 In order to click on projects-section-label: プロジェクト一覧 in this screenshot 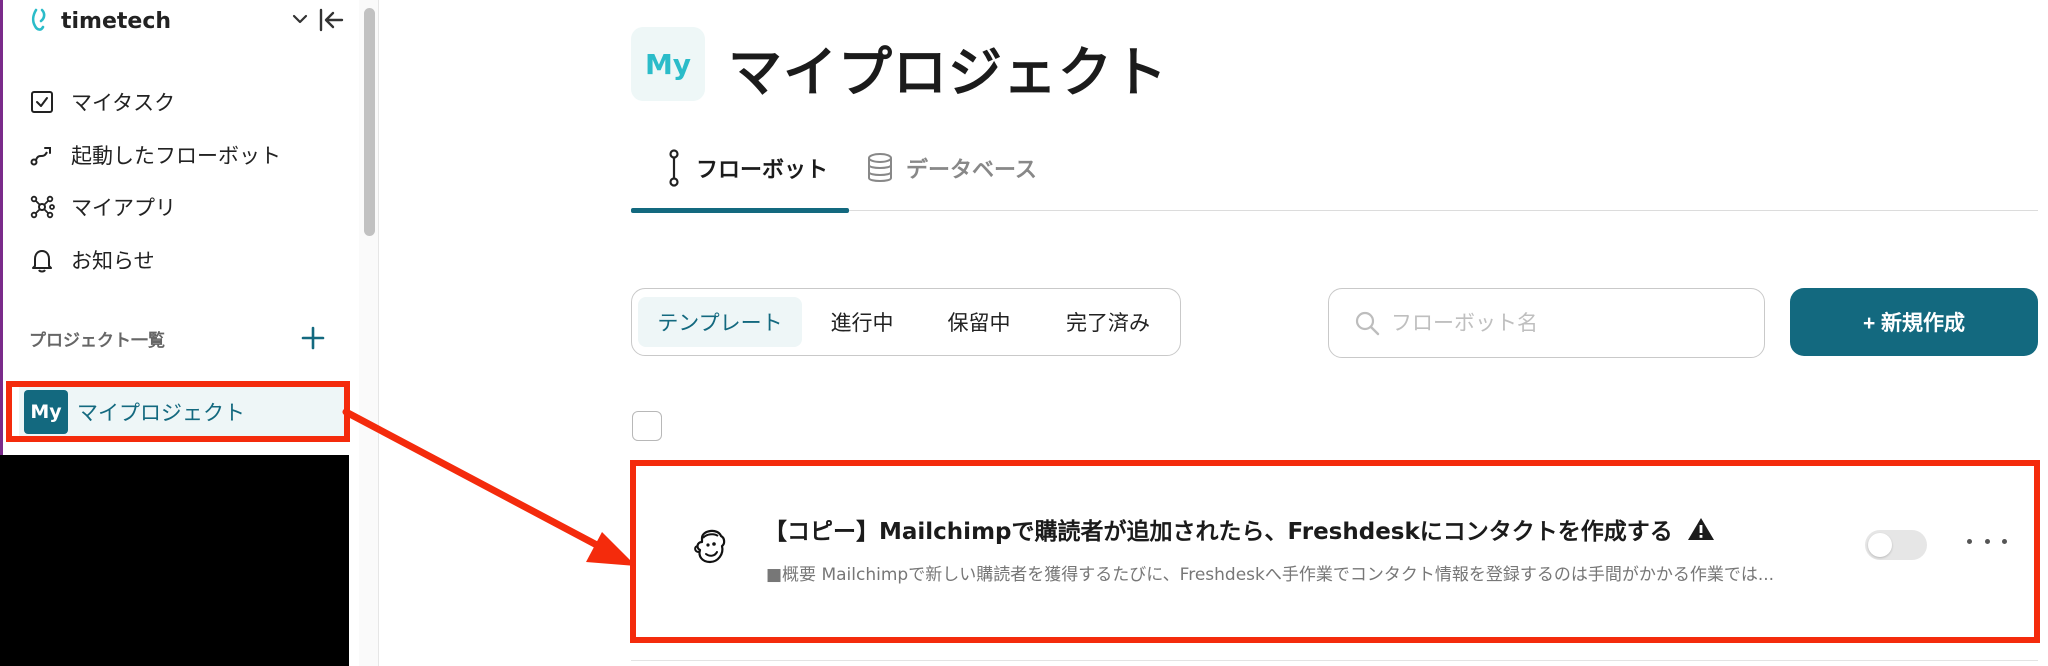, I will do `click(97, 341)`.